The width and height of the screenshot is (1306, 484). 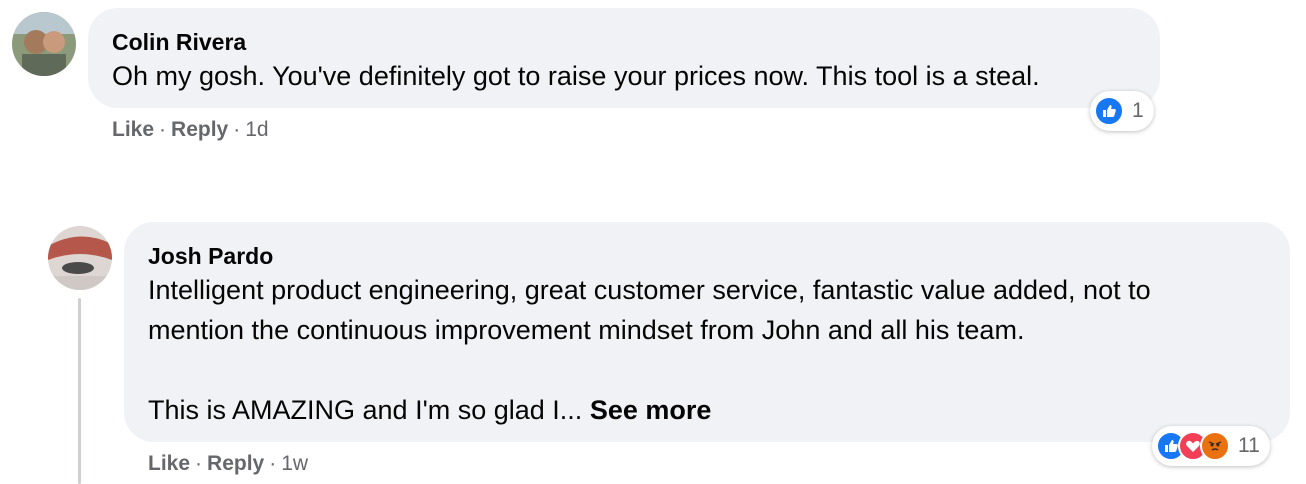 I want to click on timestamp: 1w, so click(x=294, y=463).